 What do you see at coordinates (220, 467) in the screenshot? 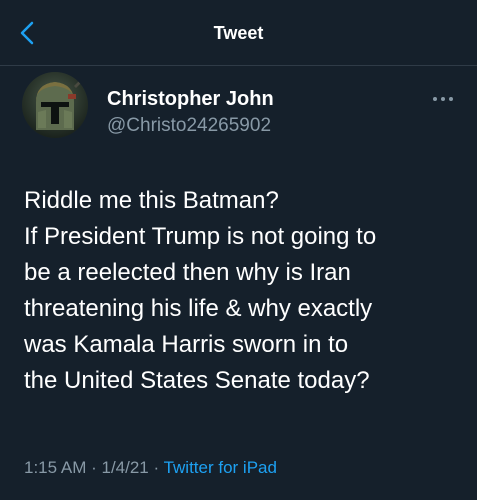
I see `tweet-source-link: Twitter for iPad` at bounding box center [220, 467].